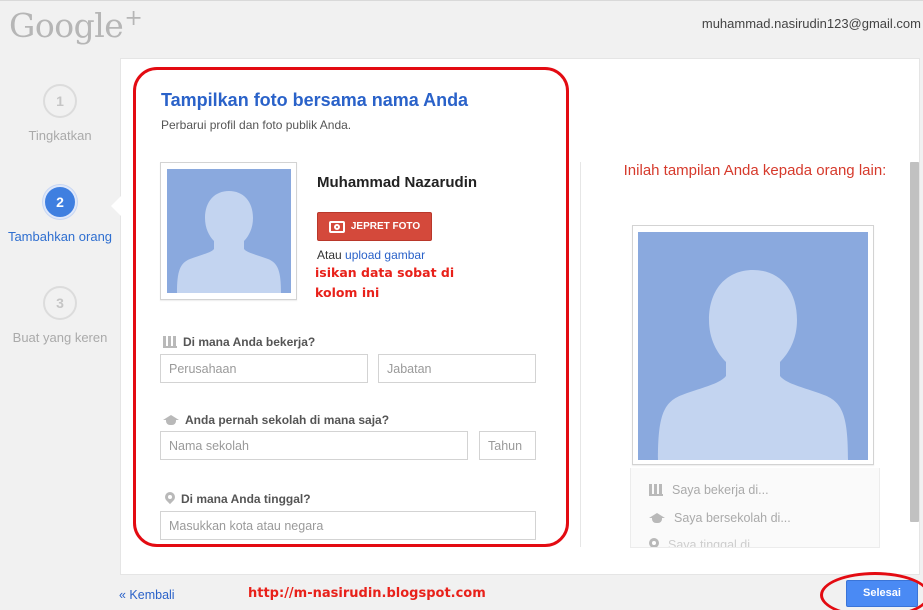 This screenshot has width=923, height=610. Describe the element at coordinates (457, 368) in the screenshot. I see `job-title-input` at that location.